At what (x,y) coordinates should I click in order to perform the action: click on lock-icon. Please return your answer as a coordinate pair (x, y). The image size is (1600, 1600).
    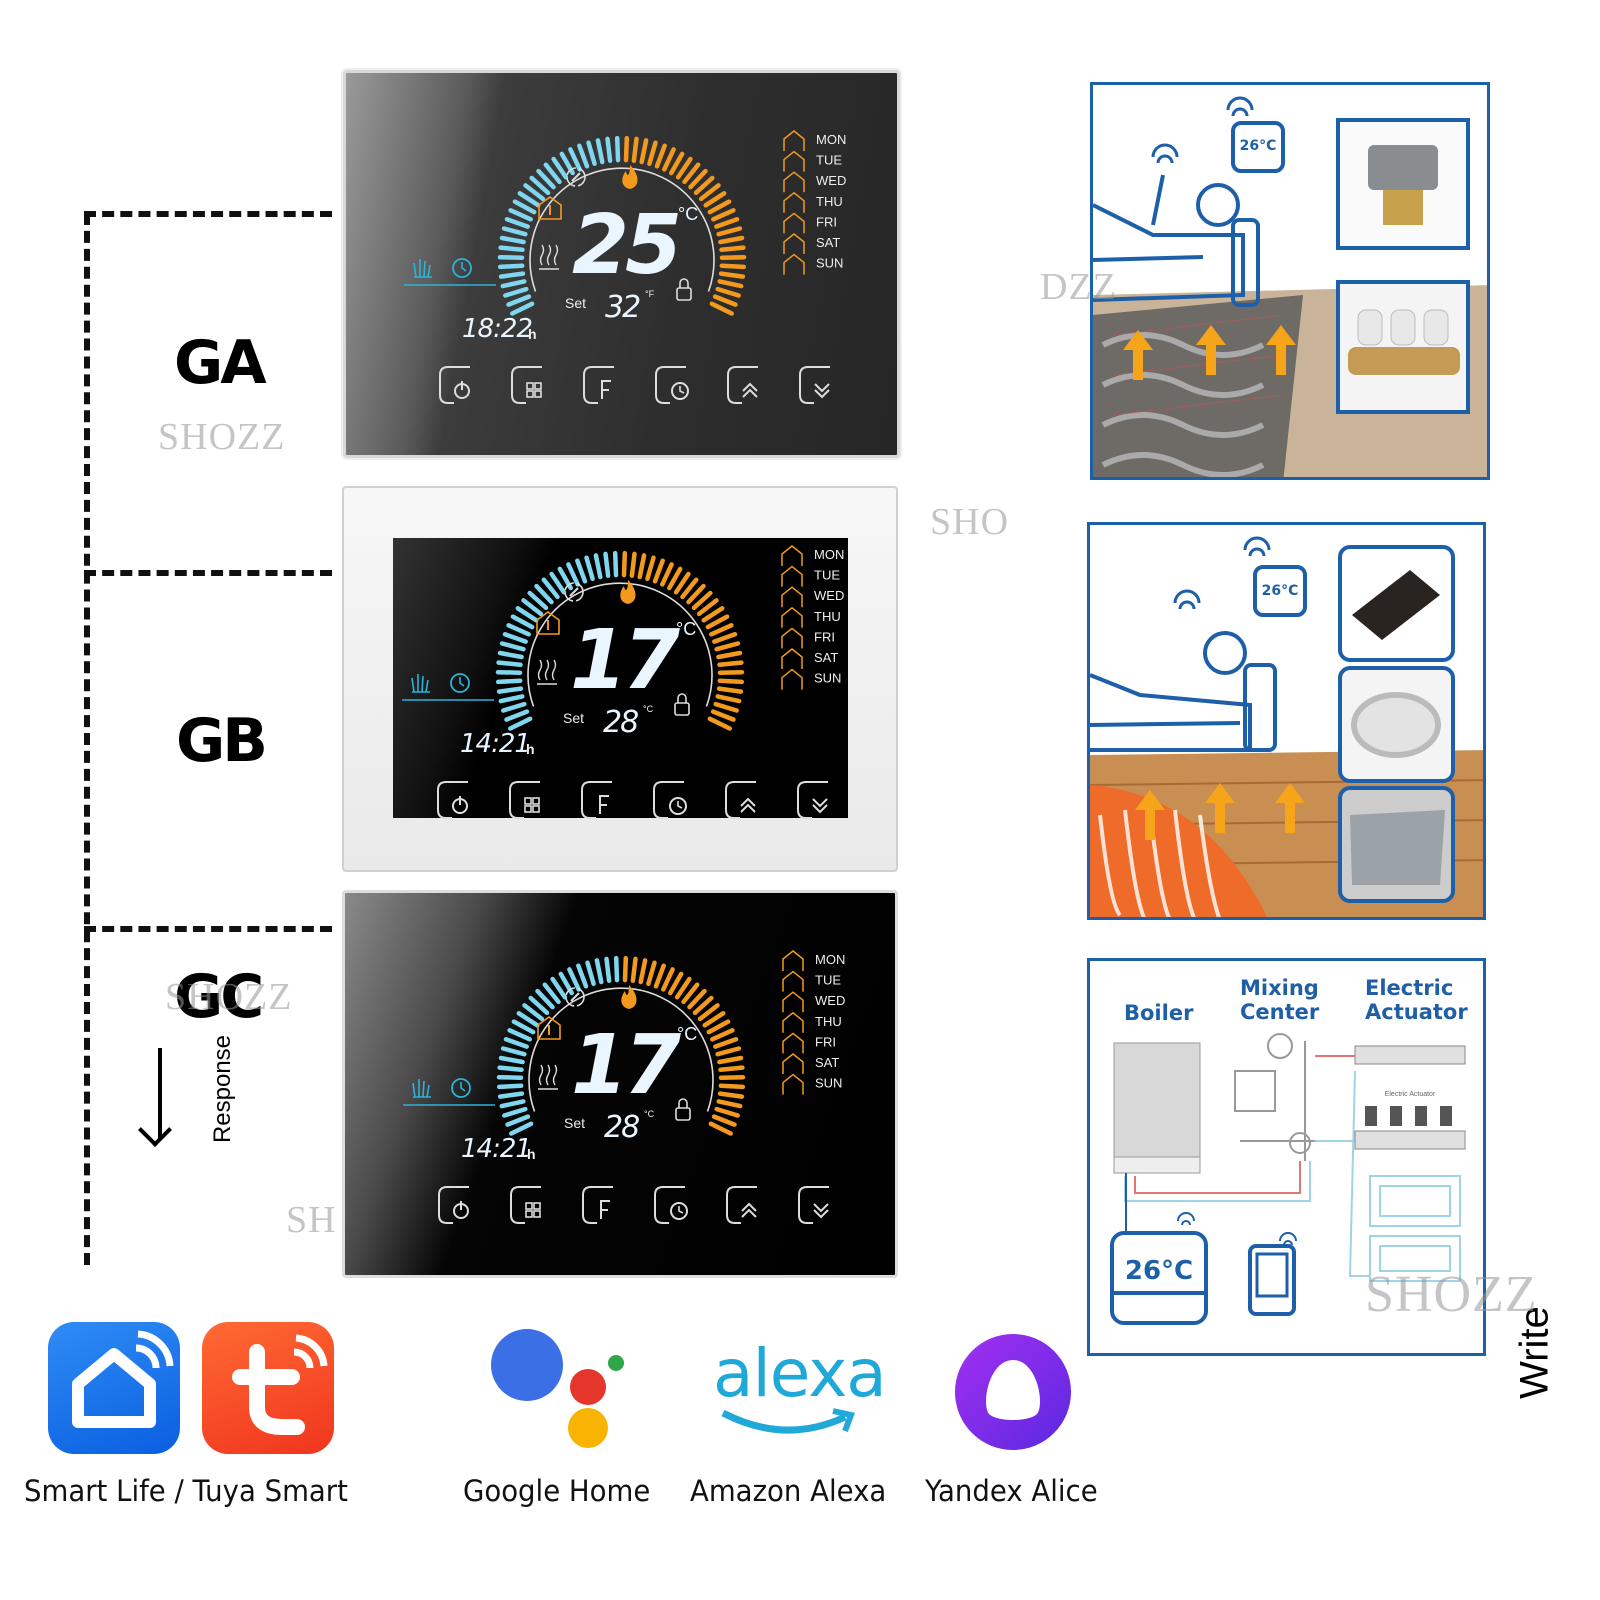
    Looking at the image, I should click on (683, 1109).